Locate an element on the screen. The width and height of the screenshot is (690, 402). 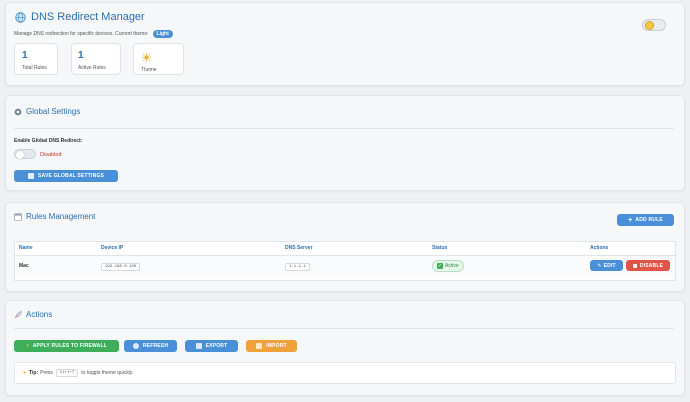
stop-icon is located at coordinates (634, 265).